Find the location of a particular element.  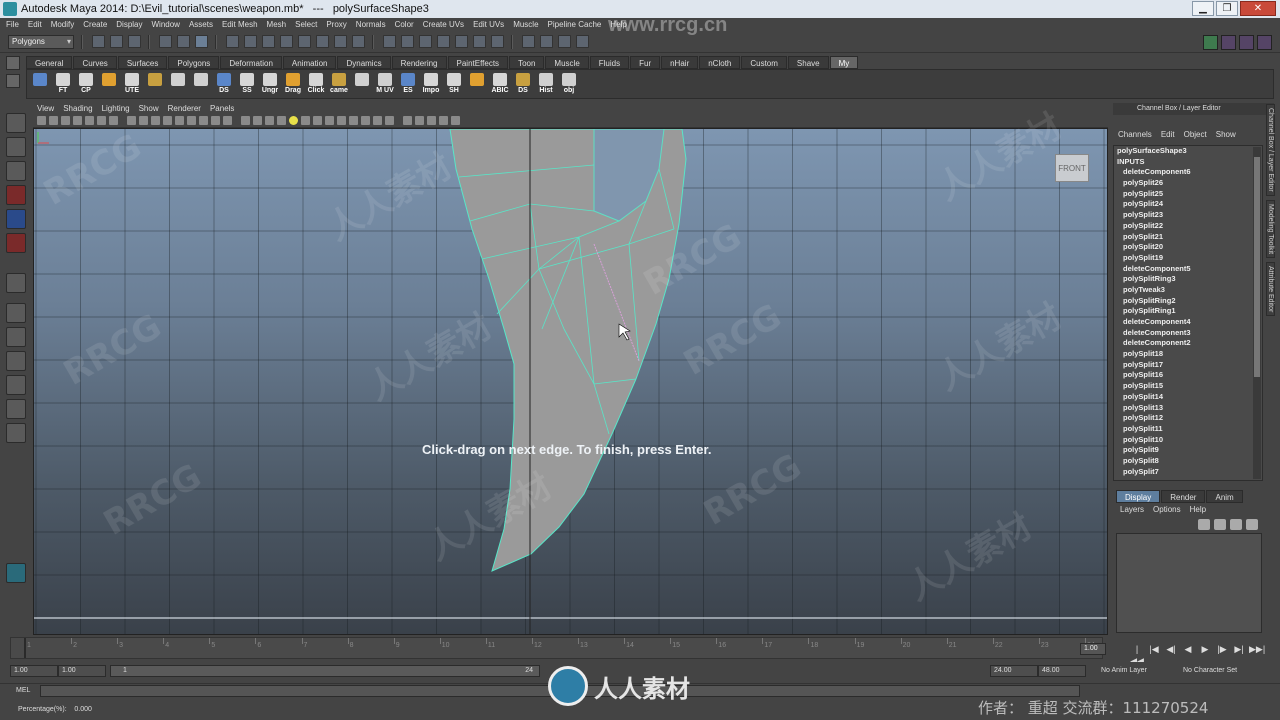

outliner-layout-icon is located at coordinates (16, 433).